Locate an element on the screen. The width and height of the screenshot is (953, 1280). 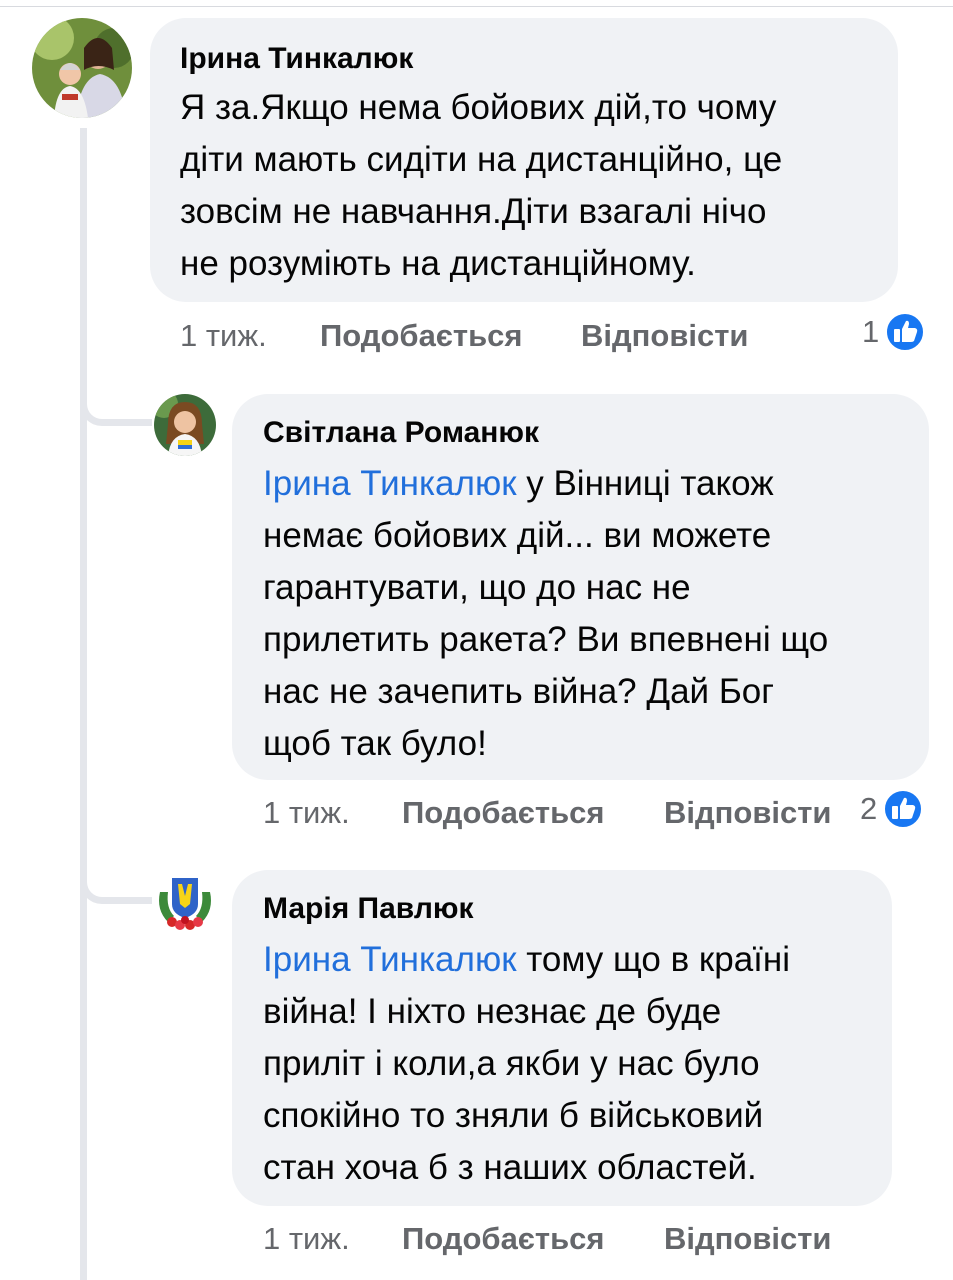
comment-text-line: Ірина Тинкалюк тому що в країні is located at coordinates (526, 960).